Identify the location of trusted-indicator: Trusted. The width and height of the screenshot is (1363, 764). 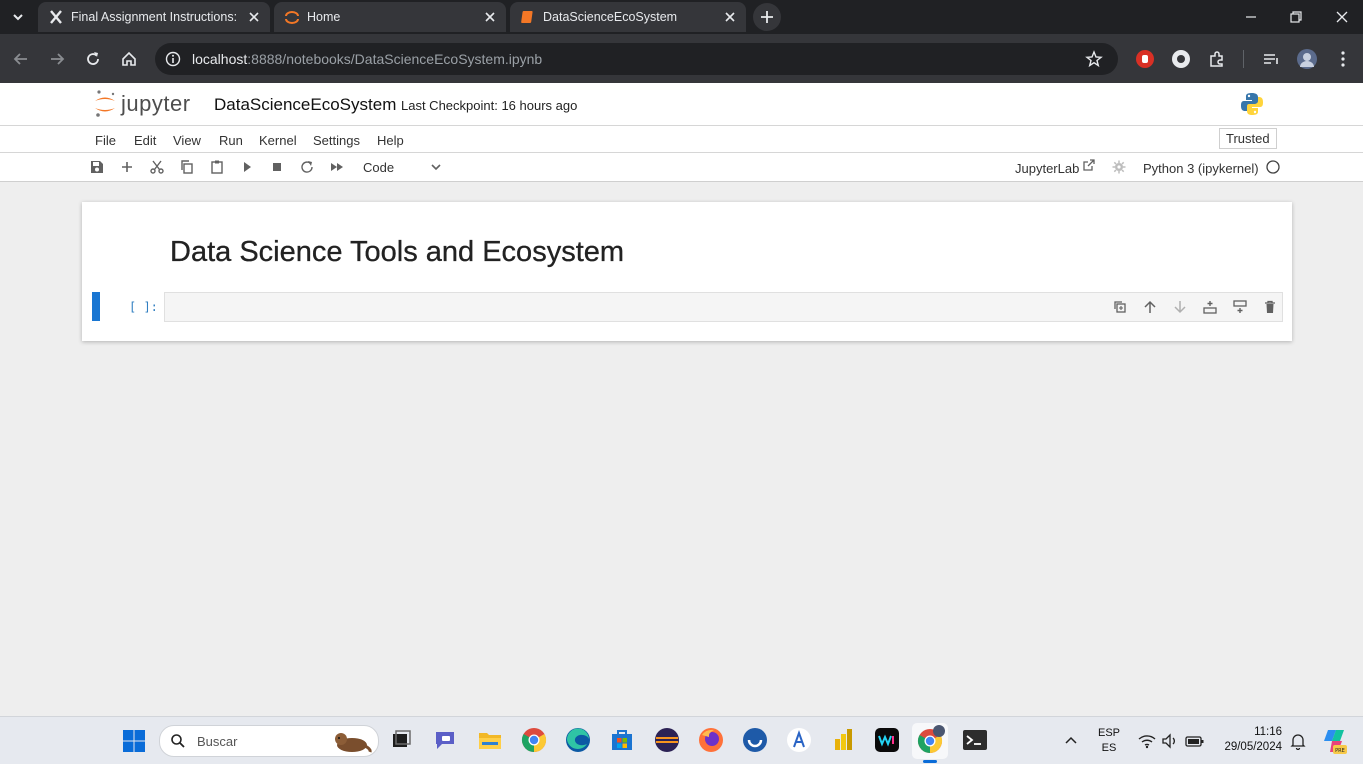
(1248, 138).